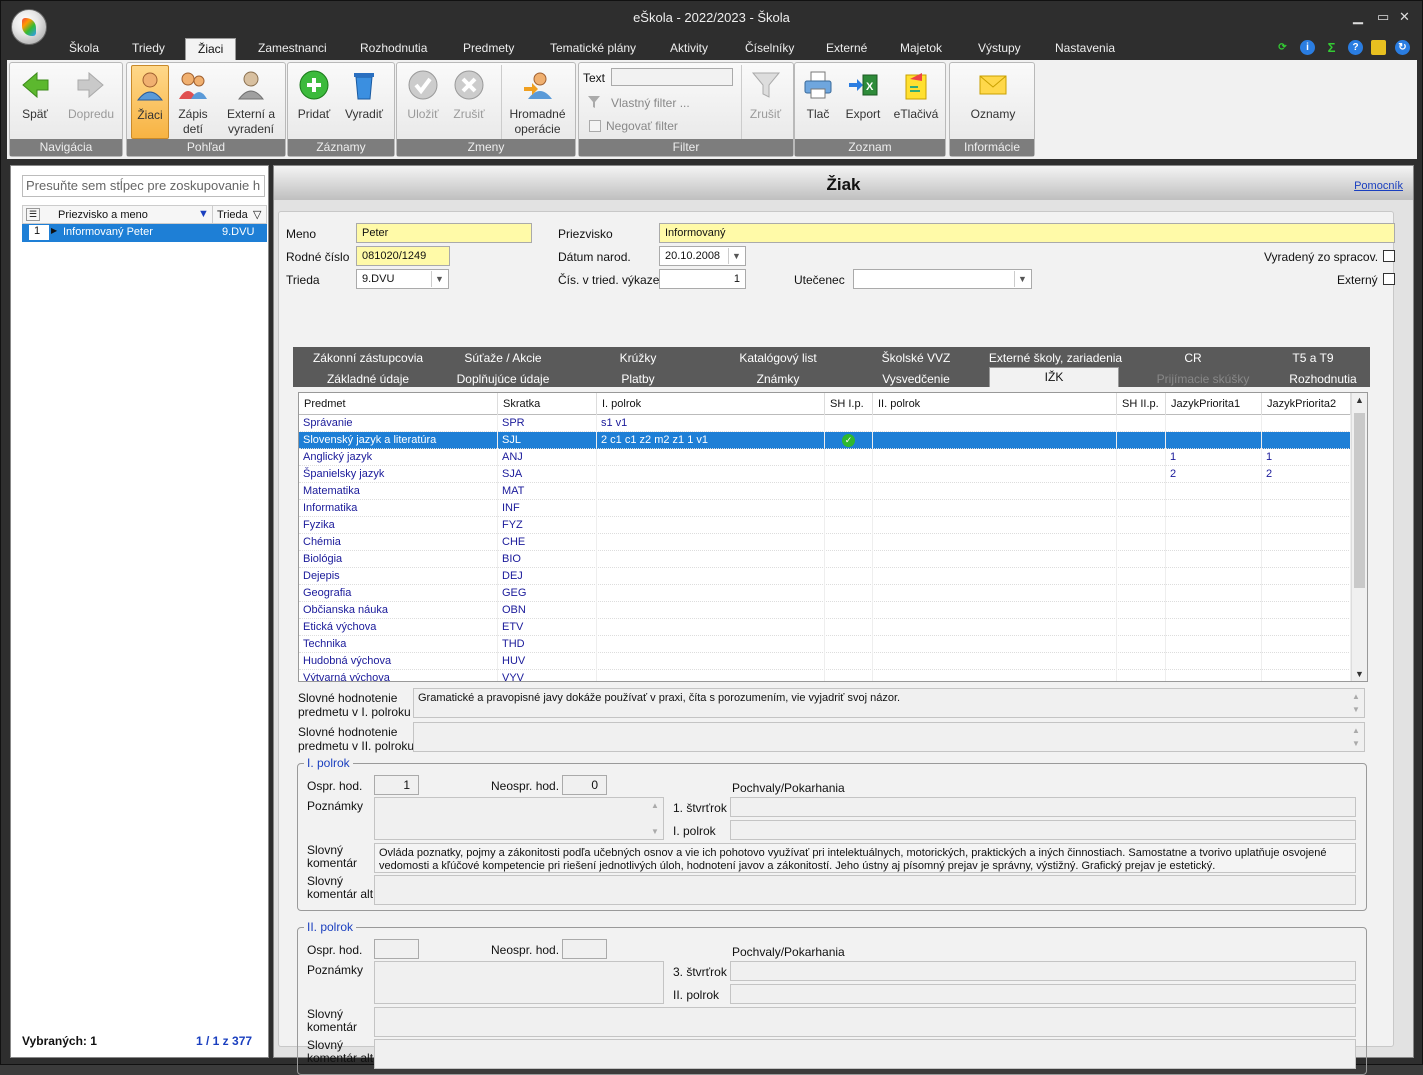 Image resolution: width=1423 pixels, height=1075 pixels. What do you see at coordinates (1043, 971) in the screenshot?
I see `half2-q3-field` at bounding box center [1043, 971].